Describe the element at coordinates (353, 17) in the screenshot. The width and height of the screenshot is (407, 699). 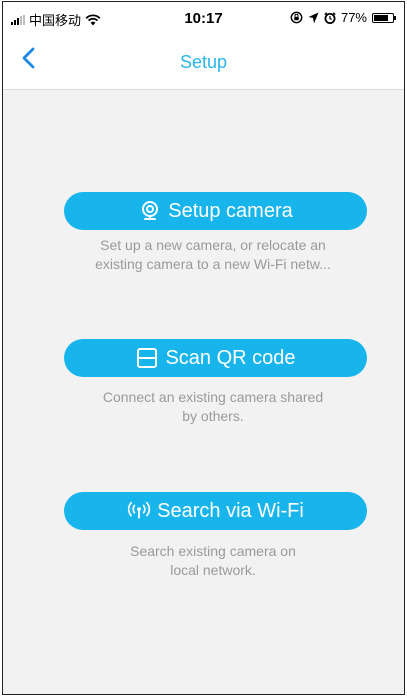
I see `battery-percent: 77%` at that location.